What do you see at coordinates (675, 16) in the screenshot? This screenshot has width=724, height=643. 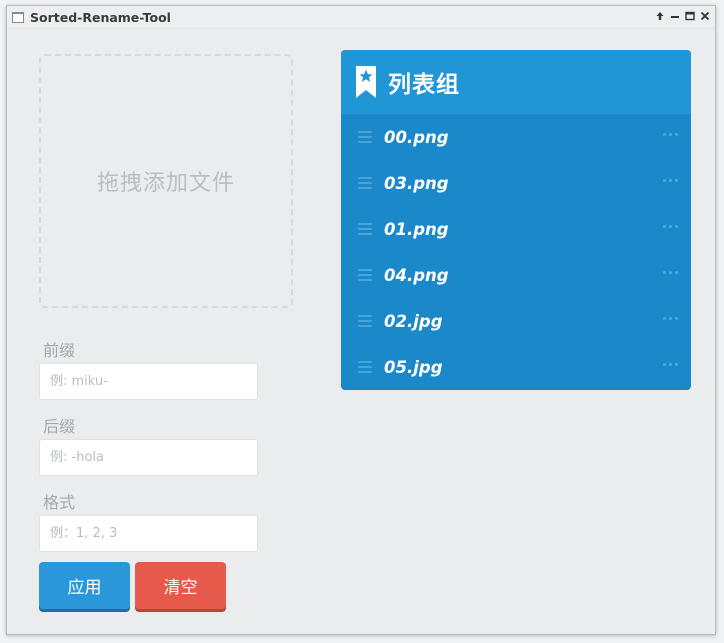 I see `minimize-icon` at bounding box center [675, 16].